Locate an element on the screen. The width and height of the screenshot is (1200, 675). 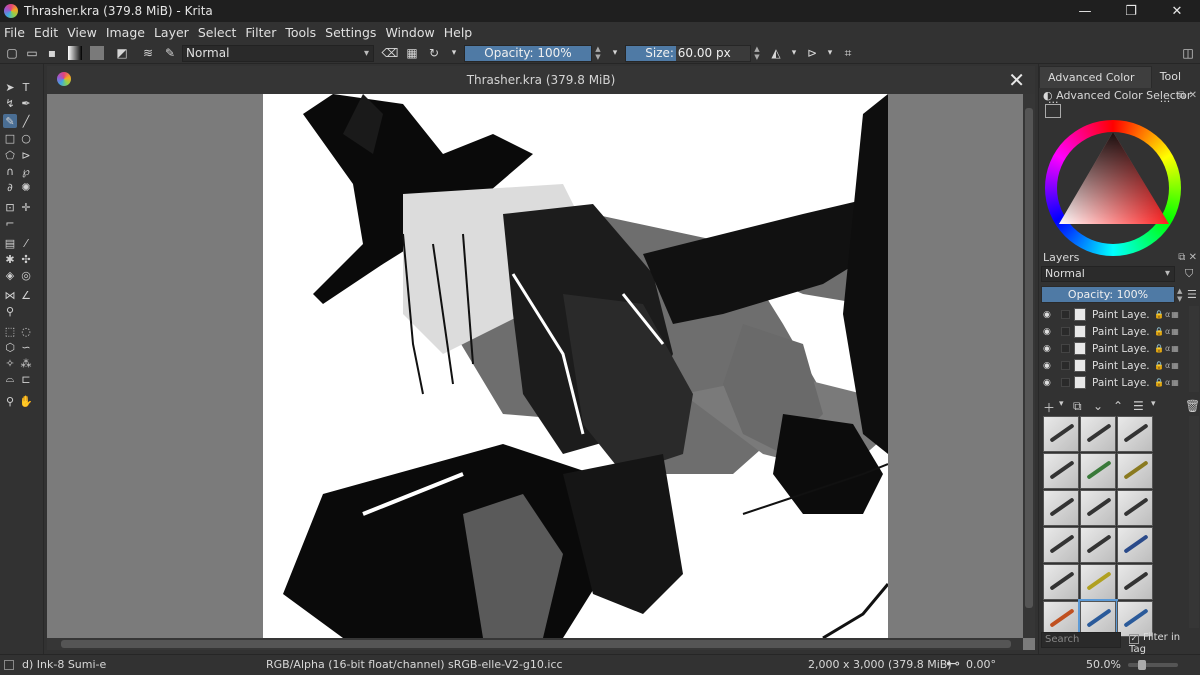
blend-mode-select: Normal is located at coordinates (278, 53).